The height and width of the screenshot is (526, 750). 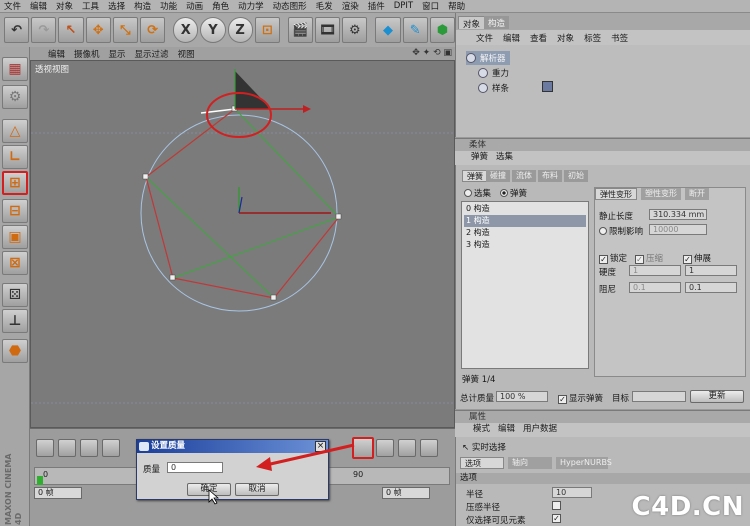 What do you see at coordinates (477, 193) in the screenshot?
I see `mode-selection-radio: 选集` at bounding box center [477, 193].